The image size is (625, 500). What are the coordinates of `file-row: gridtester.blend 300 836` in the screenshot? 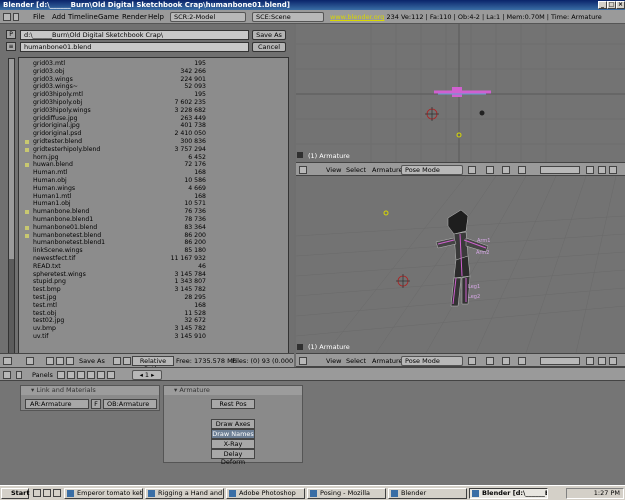 It's located at (153, 142).